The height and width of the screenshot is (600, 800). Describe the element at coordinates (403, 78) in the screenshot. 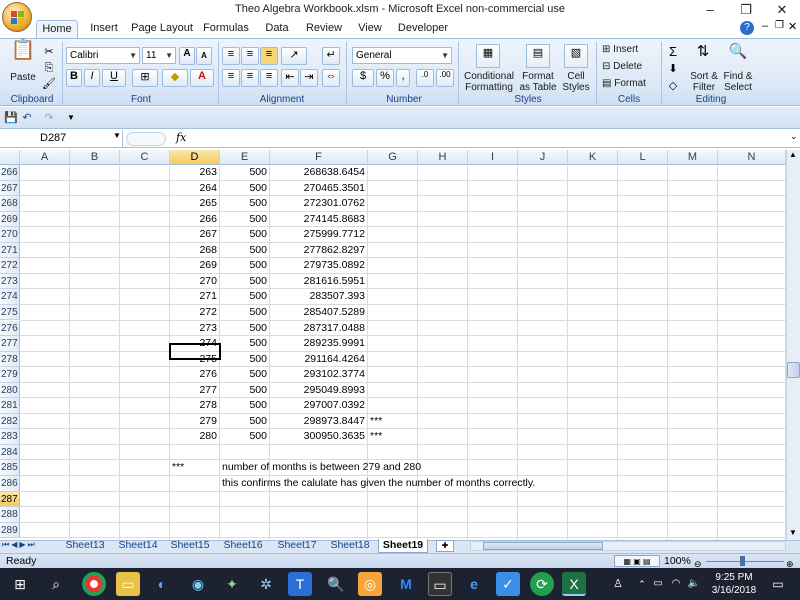

I see `comma-style-icon: ,` at that location.